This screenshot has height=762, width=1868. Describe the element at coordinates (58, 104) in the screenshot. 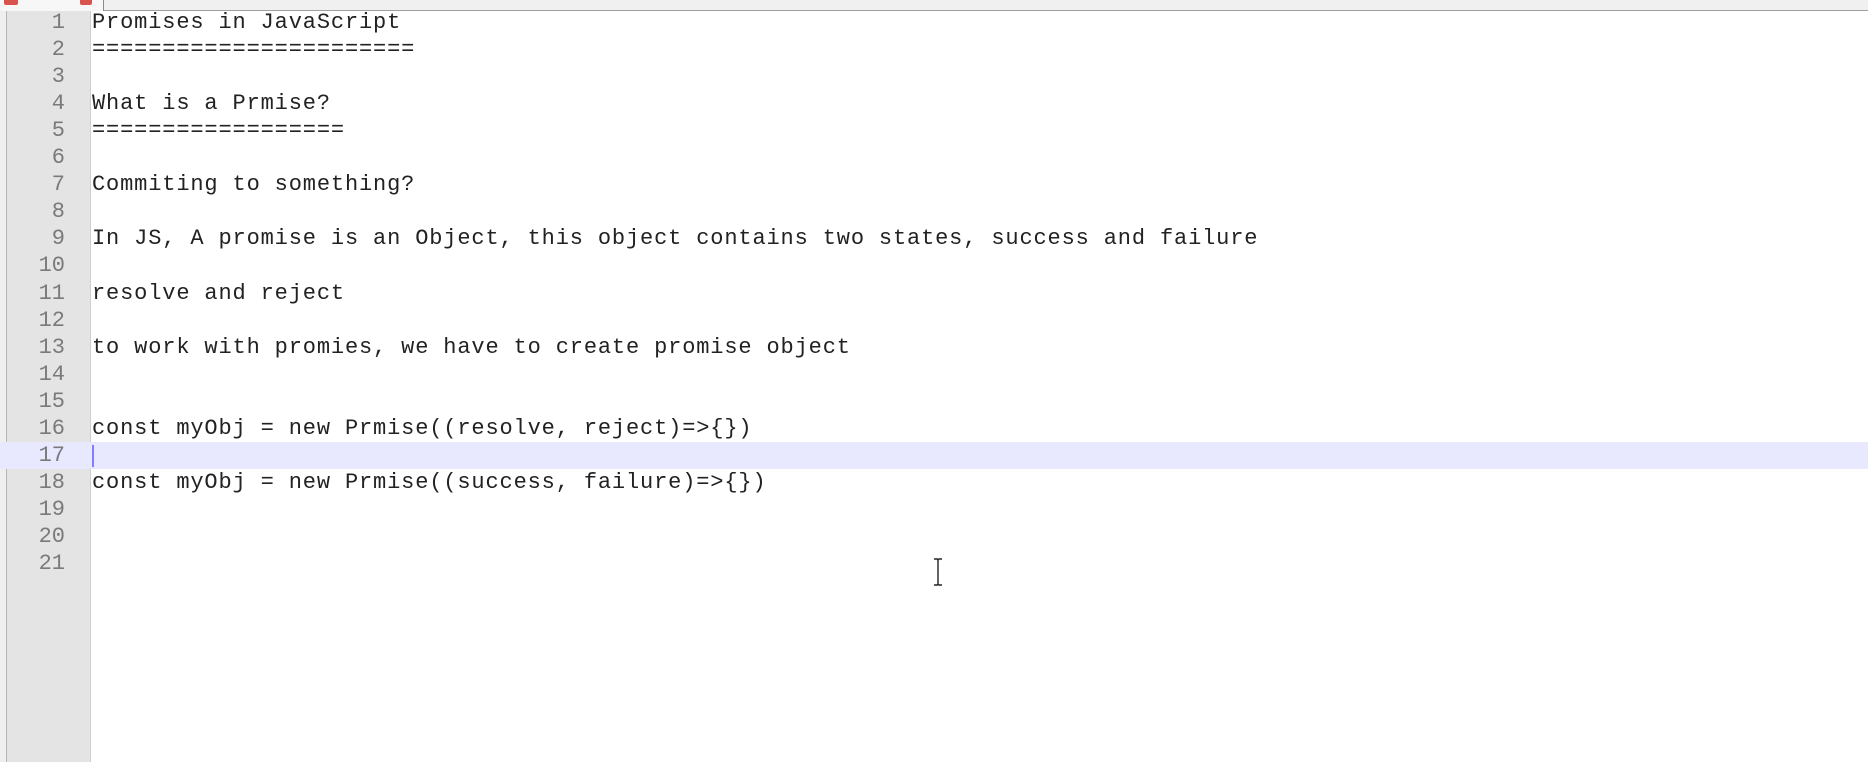

I see `line-number: 4` at that location.